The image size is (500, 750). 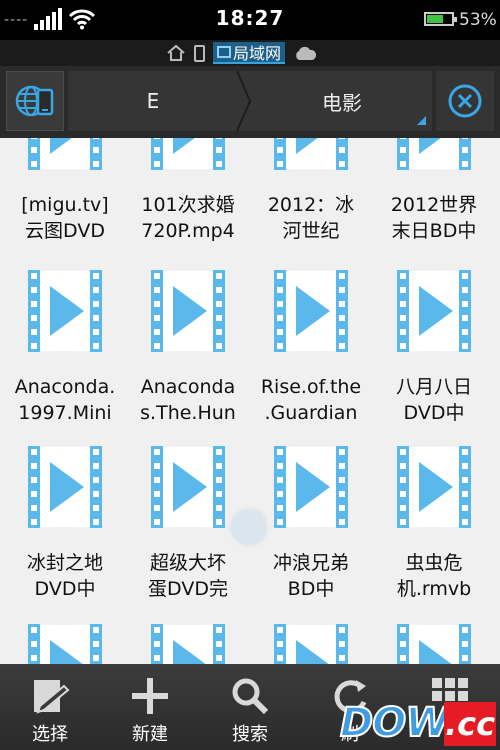 I want to click on search-icon, so click(x=250, y=696).